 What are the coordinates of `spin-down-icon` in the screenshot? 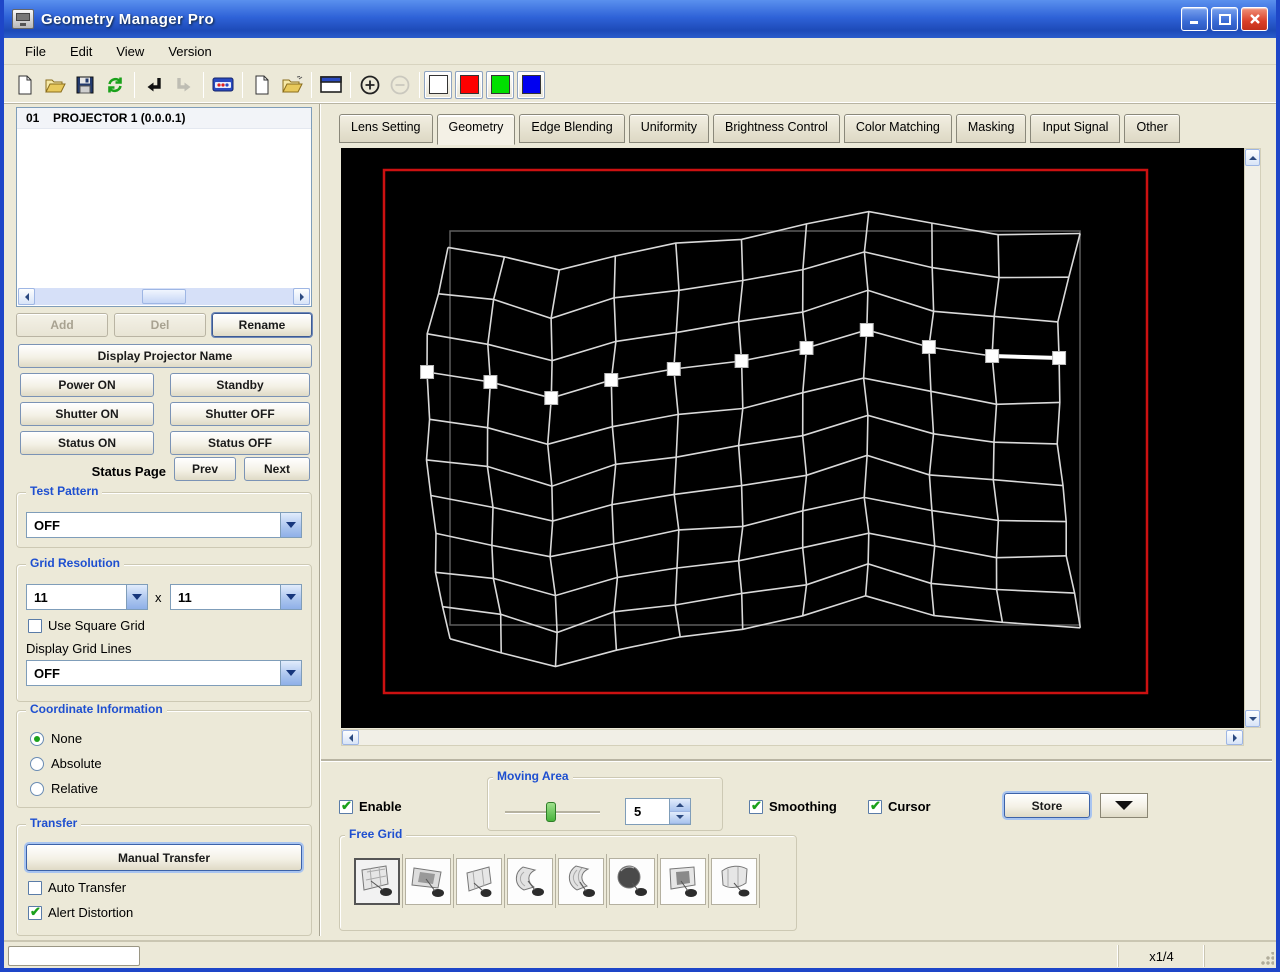 It's located at (680, 817).